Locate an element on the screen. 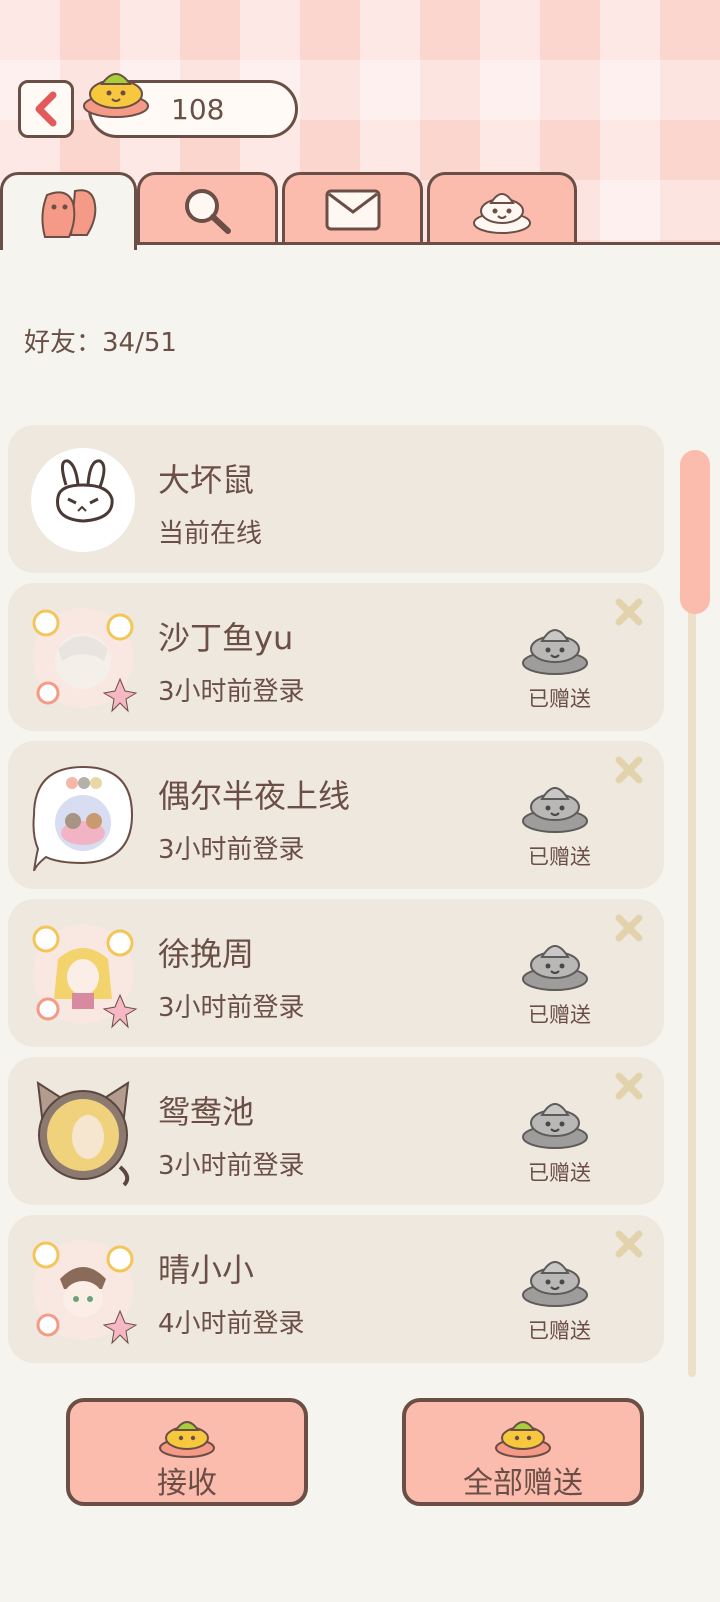 Image resolution: width=720 pixels, height=1602 pixels. tab-search is located at coordinates (207, 208).